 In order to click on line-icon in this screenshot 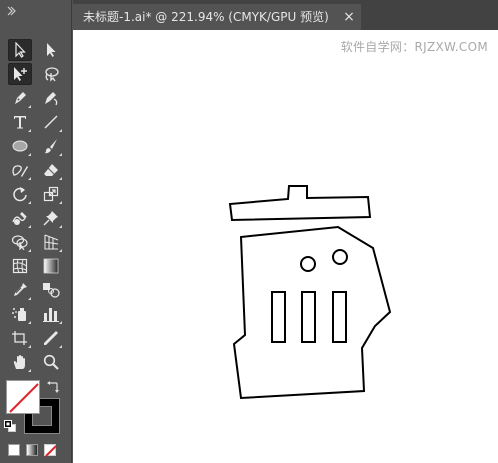, I will do `click(51, 122)`.